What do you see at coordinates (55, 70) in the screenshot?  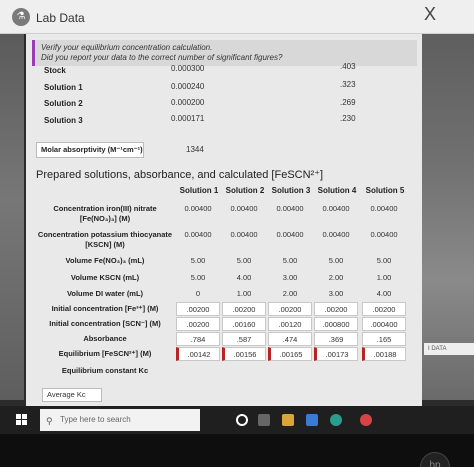 I see `stock-label: Stock` at bounding box center [55, 70].